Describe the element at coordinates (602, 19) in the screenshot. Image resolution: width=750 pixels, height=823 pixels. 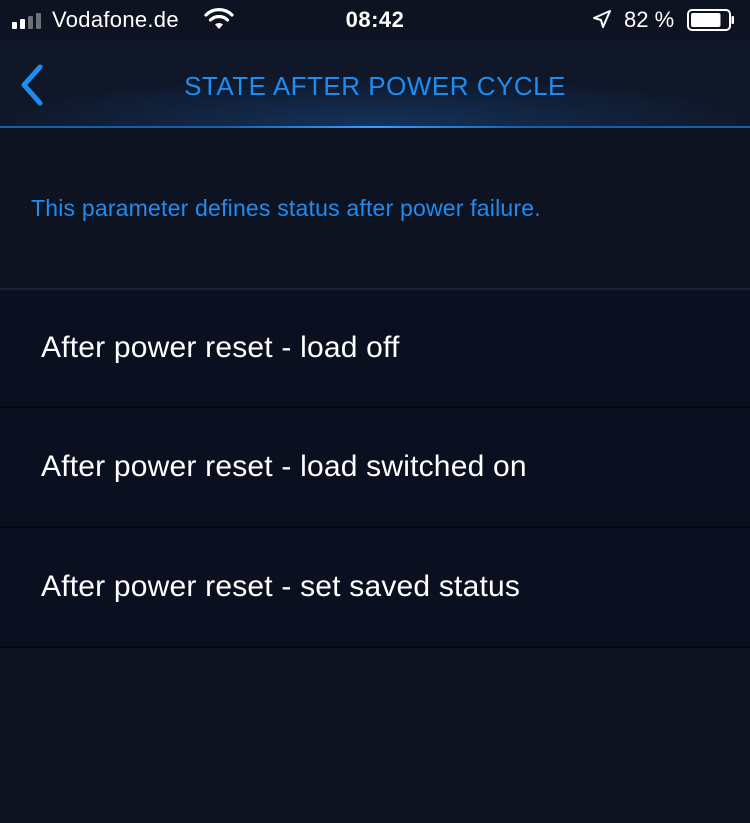
I see `location-arrow-icon` at that location.